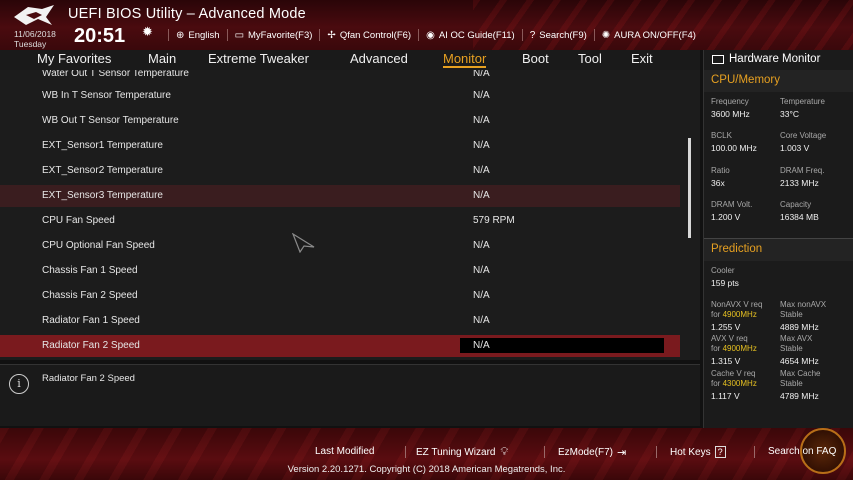  What do you see at coordinates (115, 74) in the screenshot?
I see `item-label: Water Out T Sensor Temperature` at bounding box center [115, 74].